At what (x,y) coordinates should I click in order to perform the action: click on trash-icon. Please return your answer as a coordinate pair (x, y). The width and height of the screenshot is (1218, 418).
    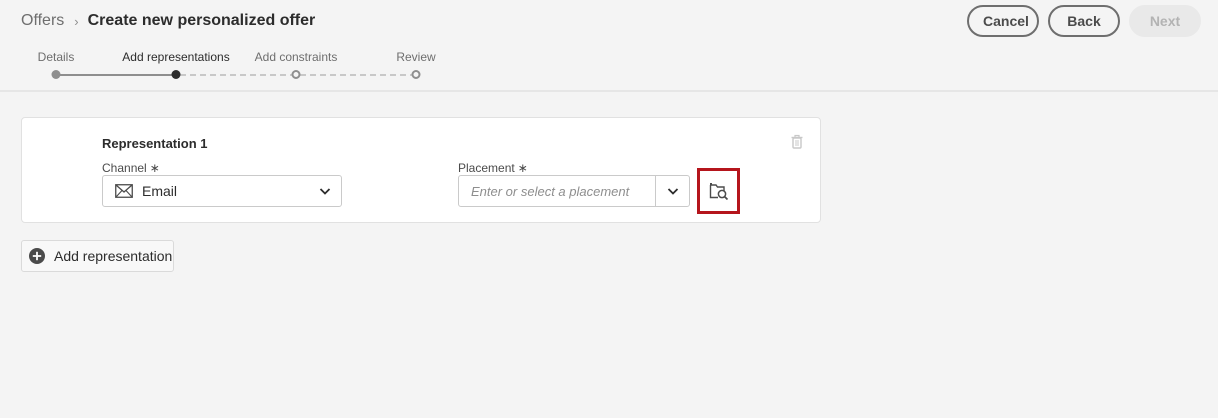
    Looking at the image, I should click on (797, 142).